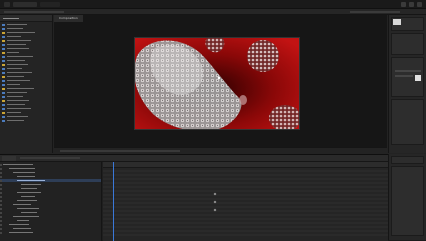 Image resolution: width=426 pixels, height=241 pixels. What do you see at coordinates (407, 24) in the screenshot?
I see `info-section` at bounding box center [407, 24].